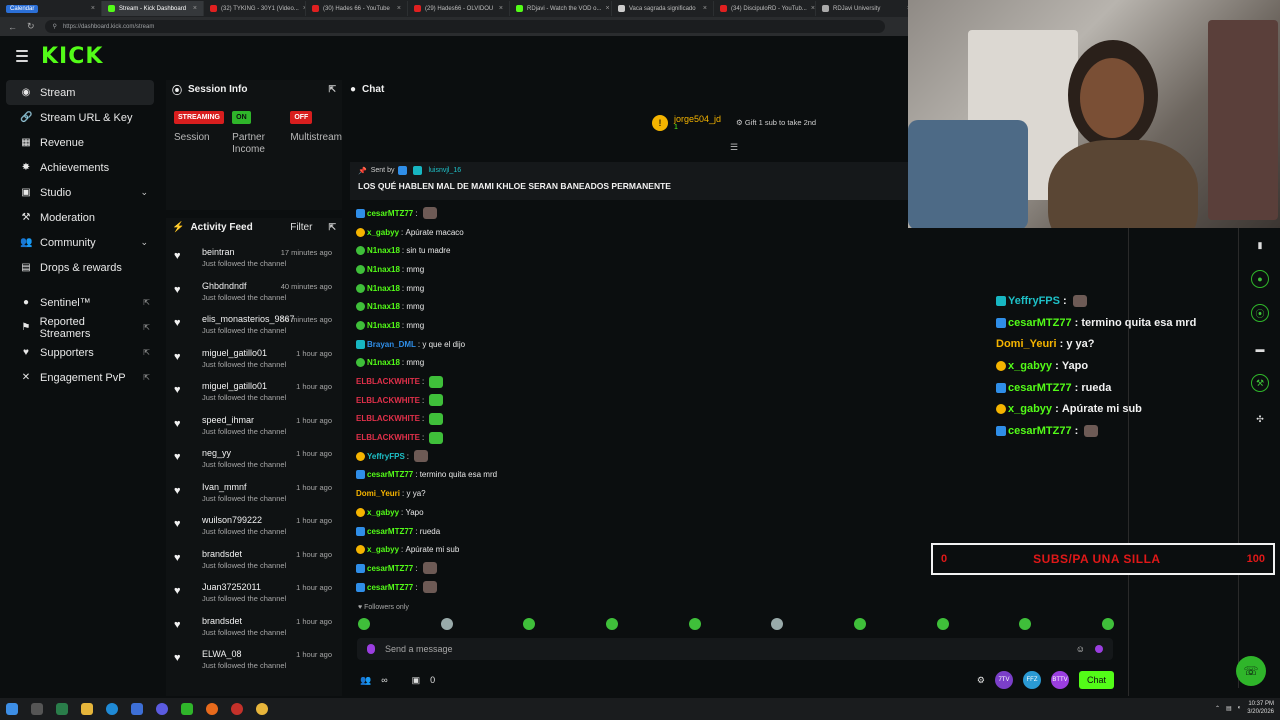 The width and height of the screenshot is (1280, 720). What do you see at coordinates (867, 8) in the screenshot?
I see `browser-tab: RDJavi University×` at bounding box center [867, 8].